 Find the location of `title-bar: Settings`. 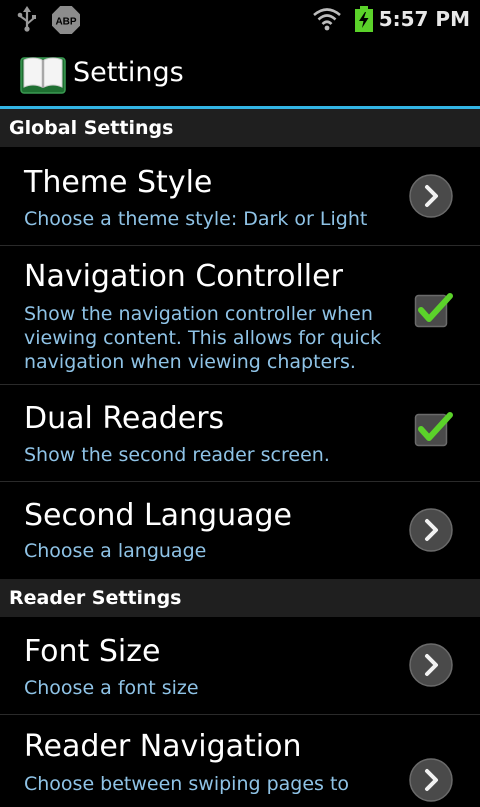

title-bar: Settings is located at coordinates (240, 72).